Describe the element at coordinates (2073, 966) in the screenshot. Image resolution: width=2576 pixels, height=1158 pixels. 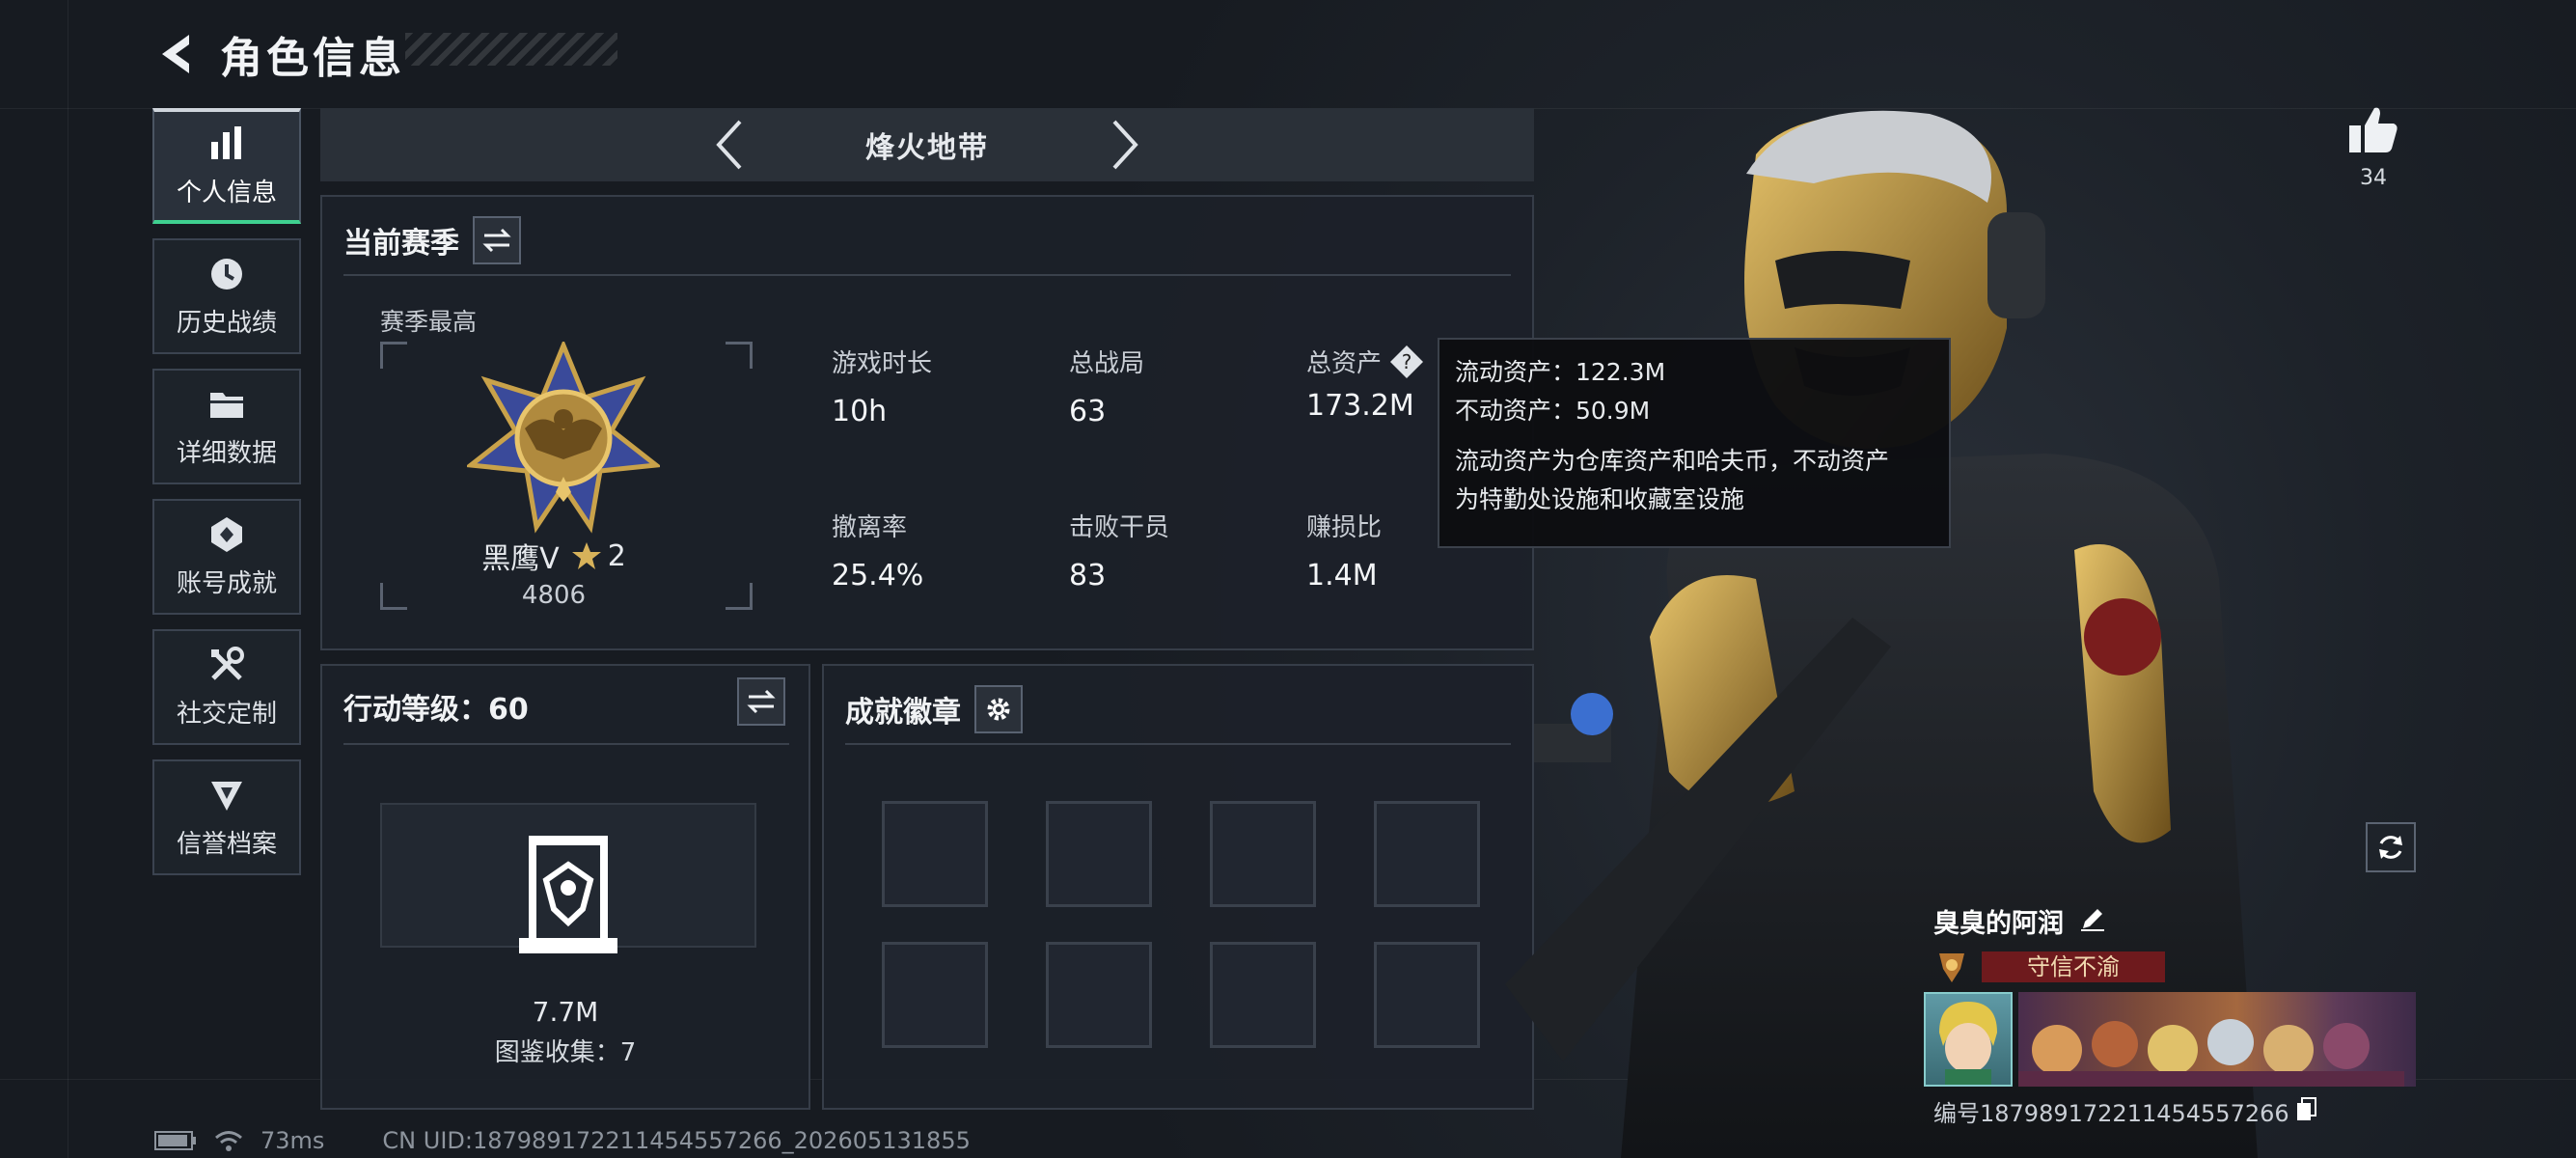
I see `player-title: 守信不渝` at that location.